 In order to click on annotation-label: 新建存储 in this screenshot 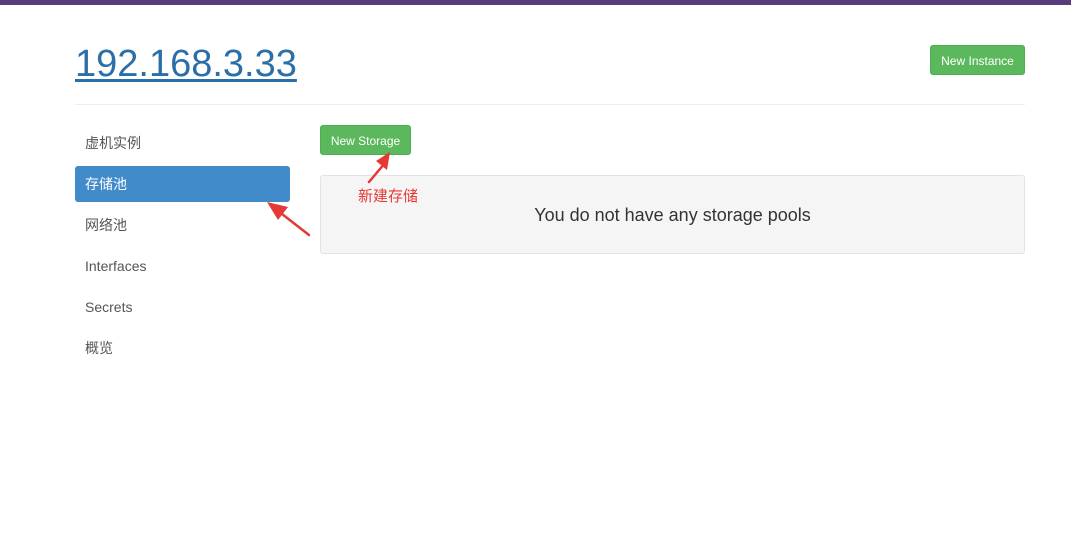, I will do `click(388, 196)`.